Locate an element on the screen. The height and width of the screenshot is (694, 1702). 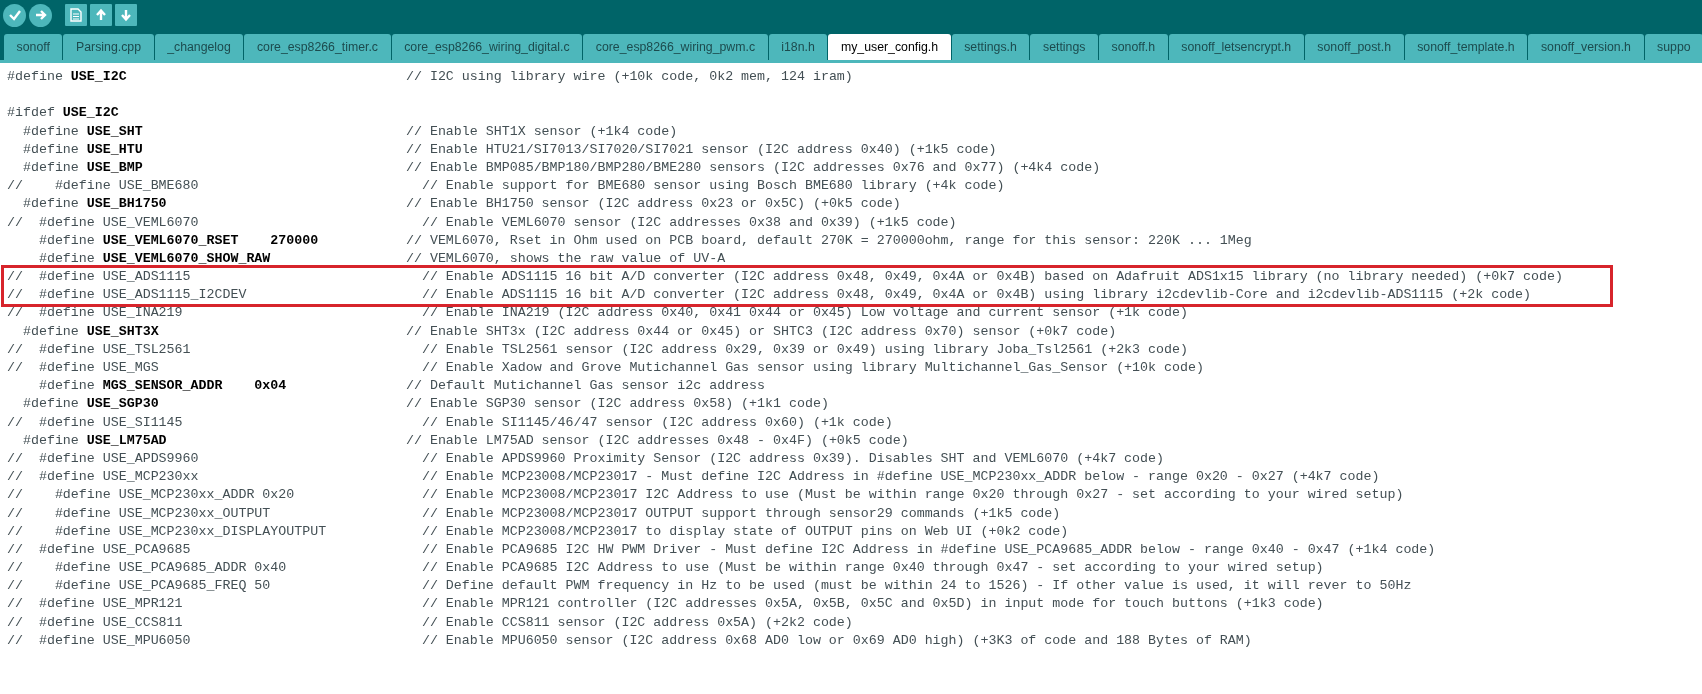
check-icon is located at coordinates (14, 15).